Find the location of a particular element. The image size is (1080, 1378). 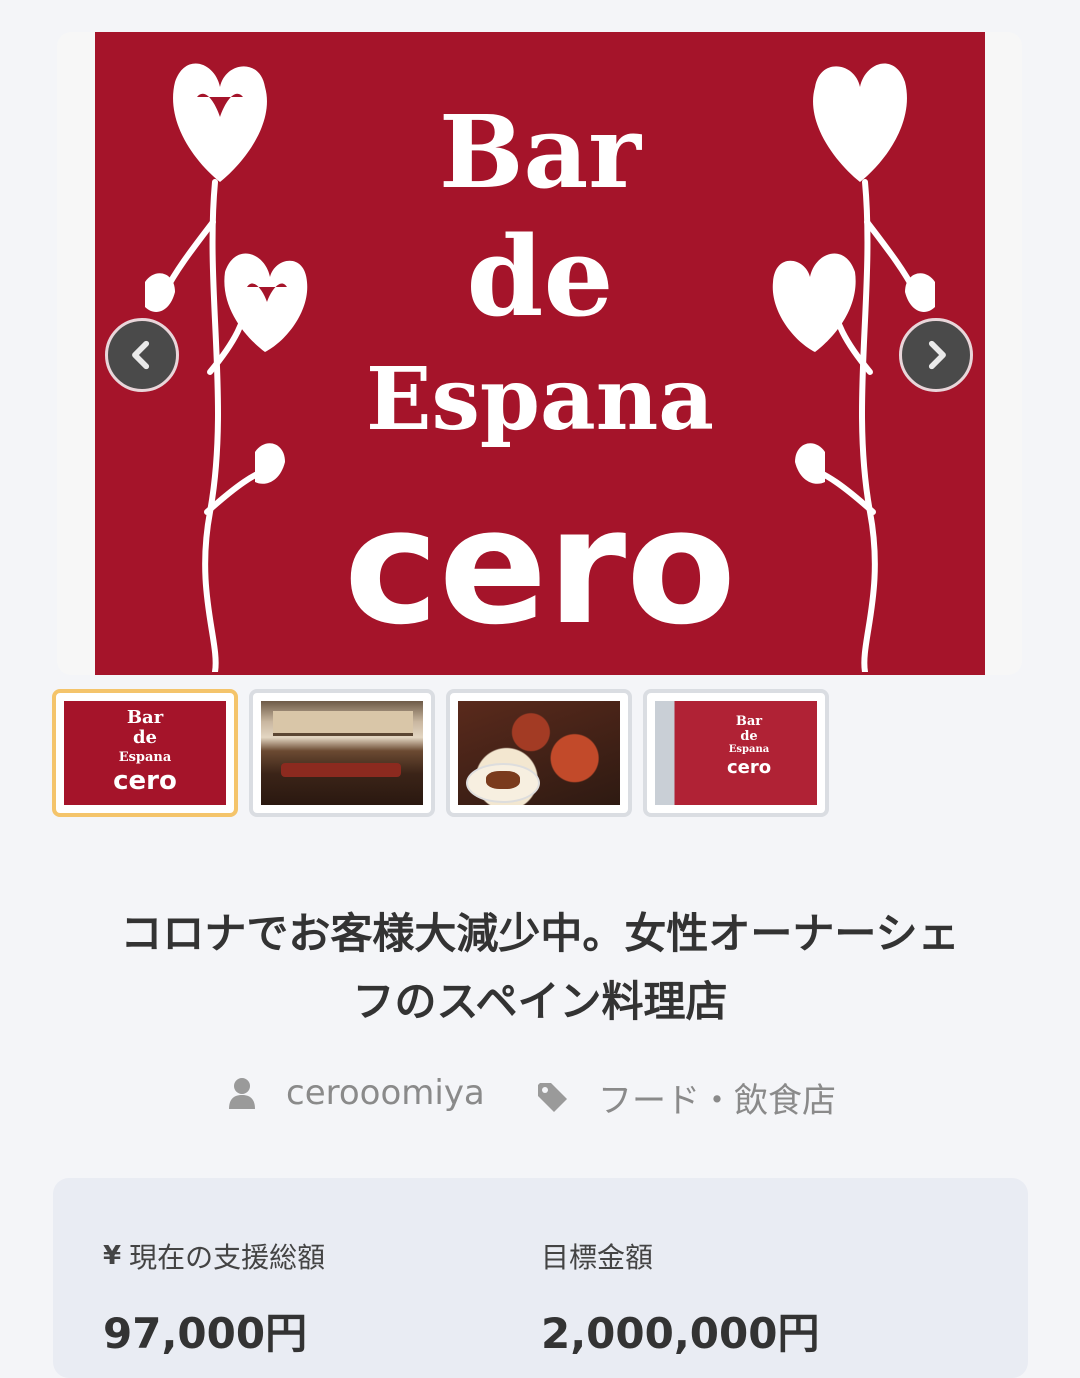

chevron-right-icon is located at coordinates (937, 355).